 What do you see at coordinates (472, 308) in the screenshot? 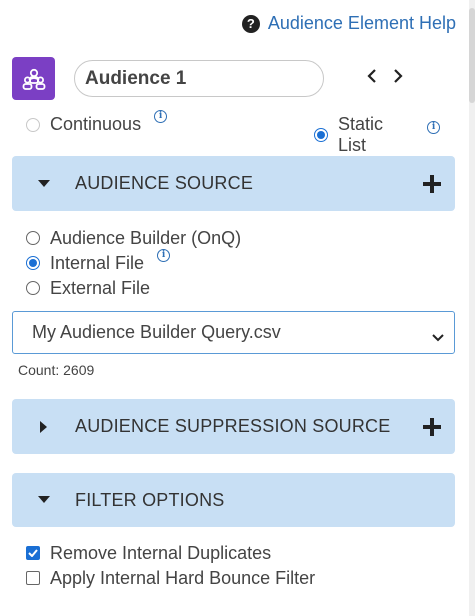
I see `scrollbar` at bounding box center [472, 308].